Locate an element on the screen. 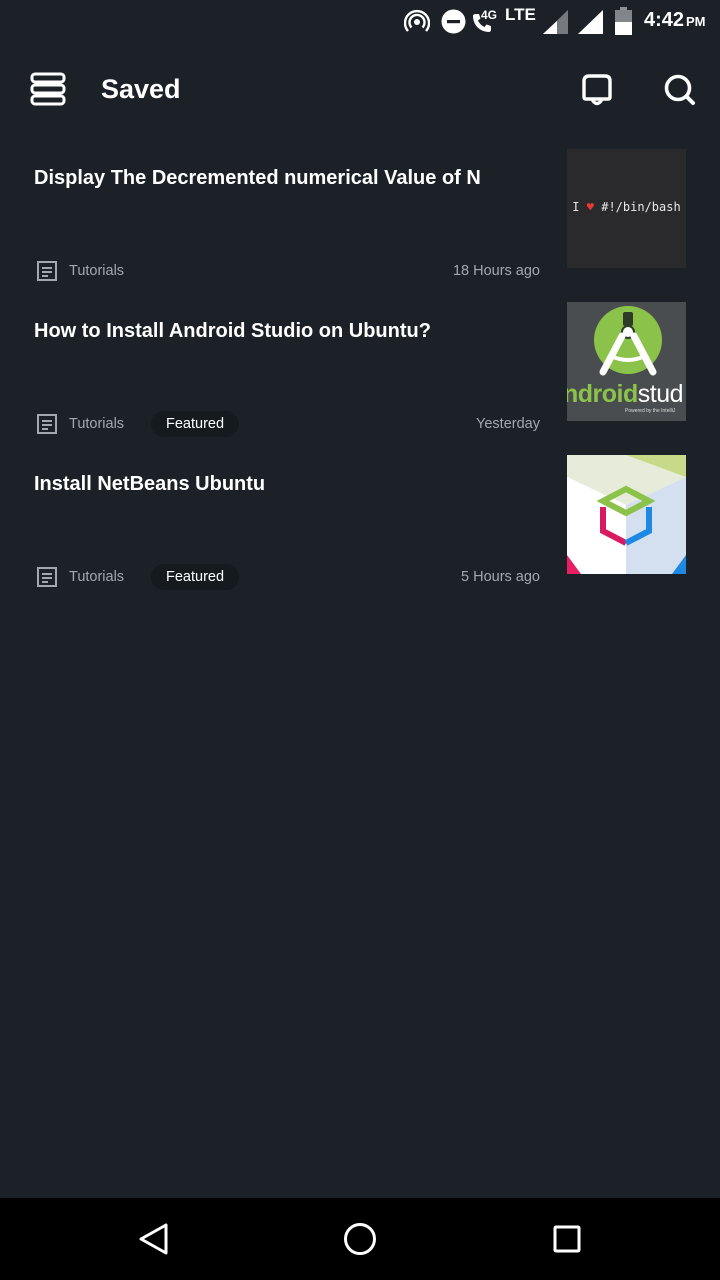  home-icon is located at coordinates (360, 1239).